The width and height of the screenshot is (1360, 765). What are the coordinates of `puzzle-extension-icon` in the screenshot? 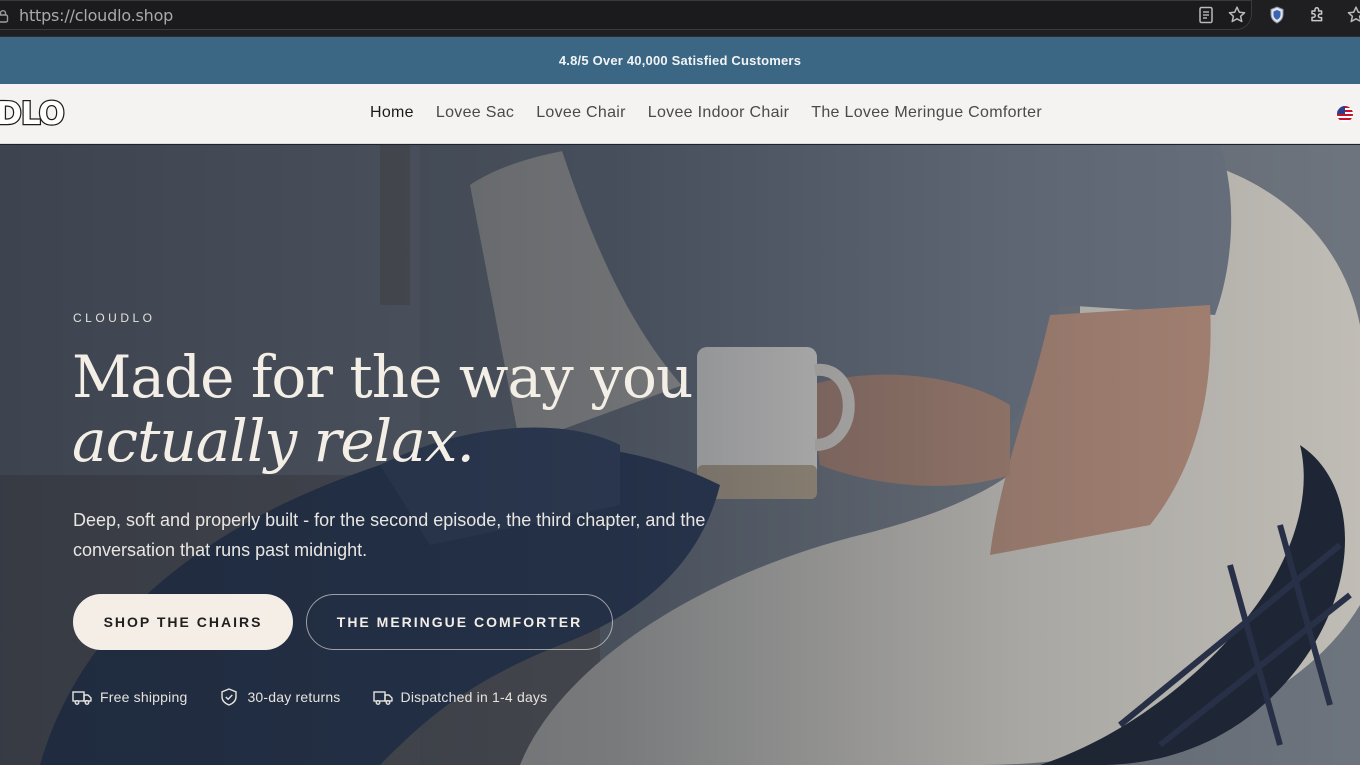 It's located at (1317, 15).